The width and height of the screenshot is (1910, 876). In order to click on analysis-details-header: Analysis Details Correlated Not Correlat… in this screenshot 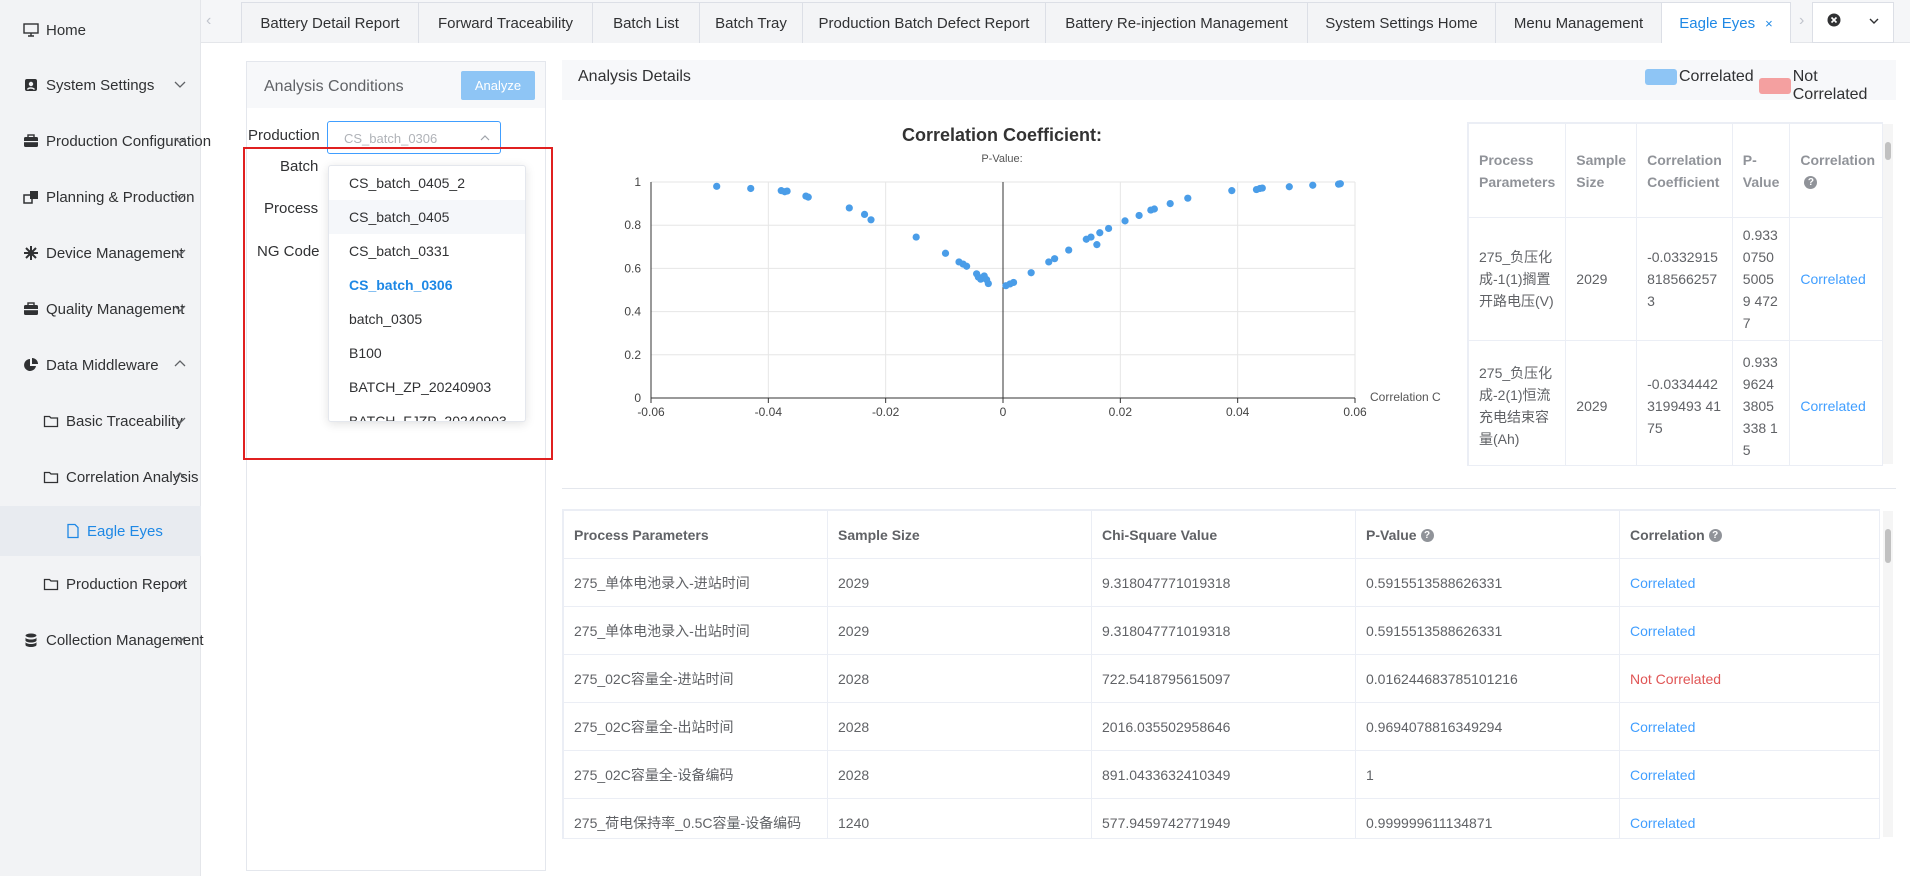, I will do `click(1229, 81)`.